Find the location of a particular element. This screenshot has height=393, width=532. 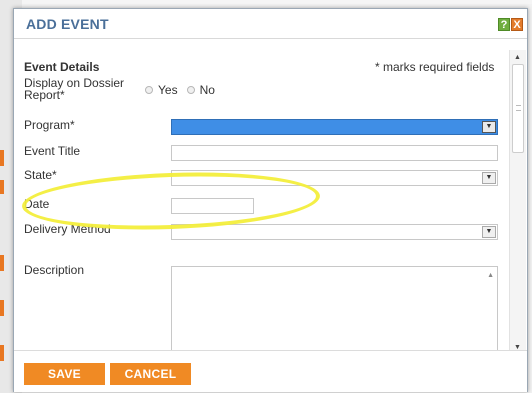

display-on-dossier-label: Display on Dossier Report* is located at coordinates (74, 89).